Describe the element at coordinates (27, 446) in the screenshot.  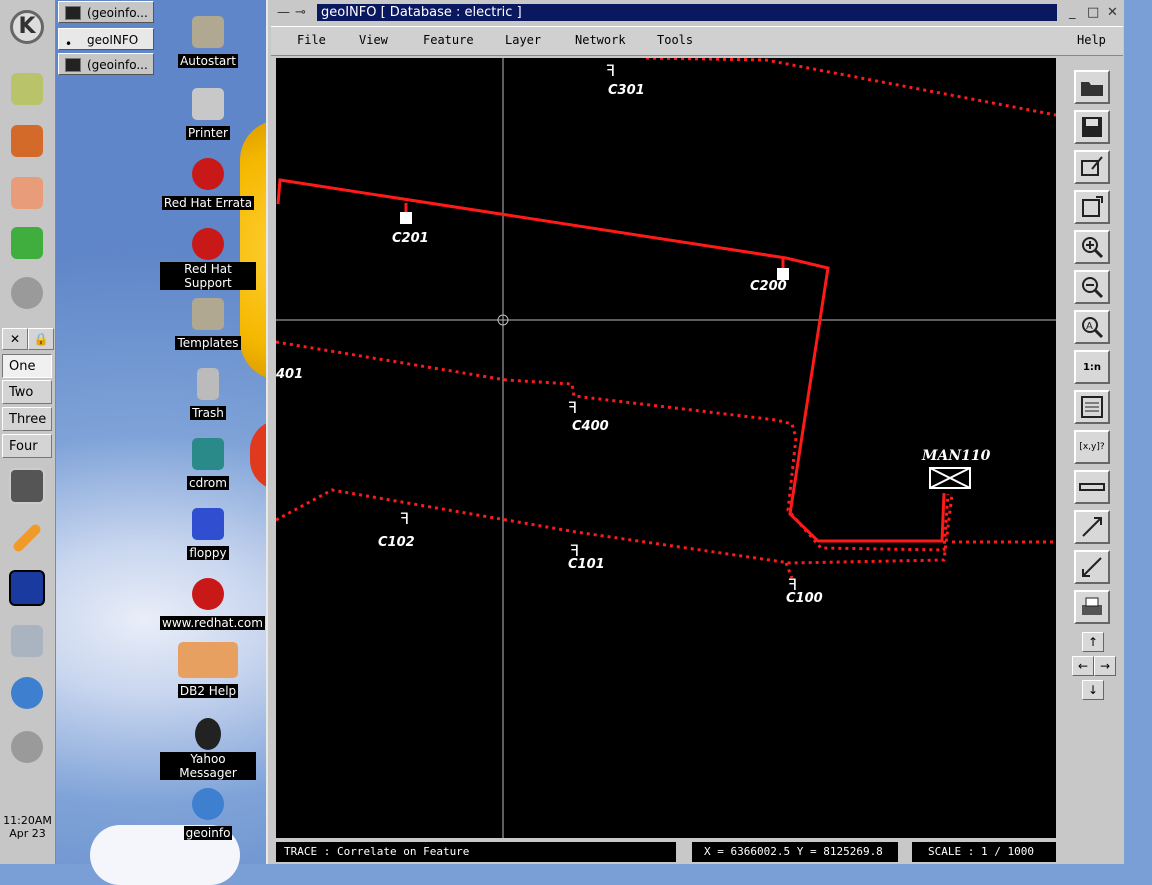
I see `desktop-four-button: Four` at that location.